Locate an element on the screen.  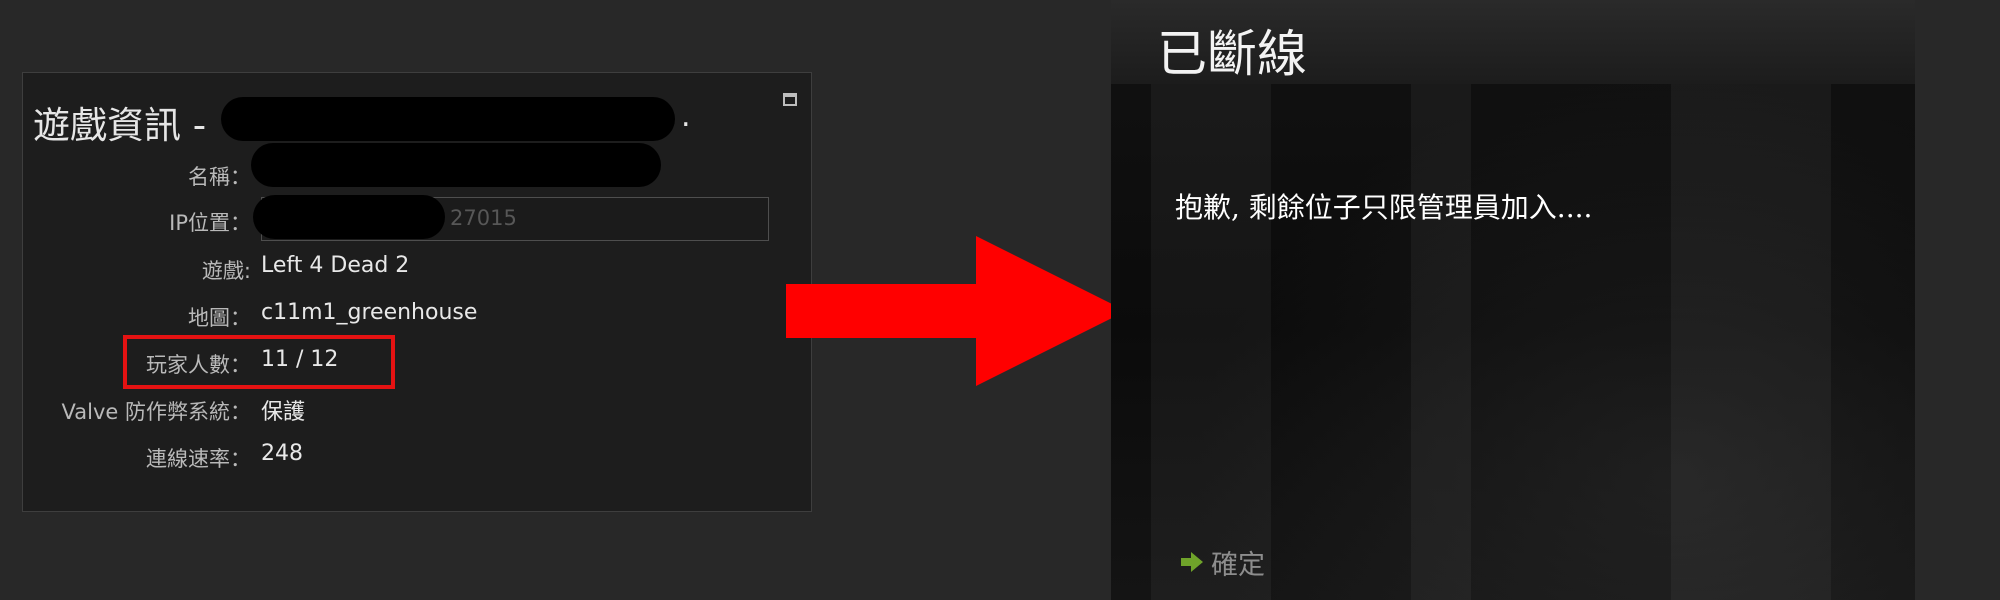
dialog-title-suffix: . is located at coordinates (686, 116).